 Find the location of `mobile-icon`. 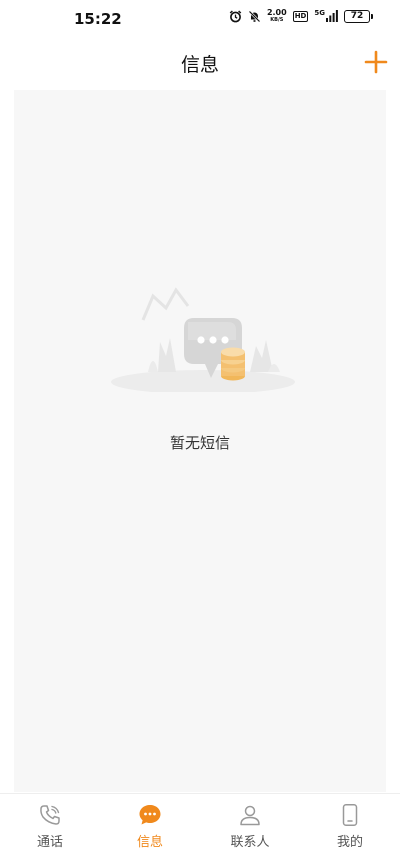

mobile-icon is located at coordinates (350, 815).